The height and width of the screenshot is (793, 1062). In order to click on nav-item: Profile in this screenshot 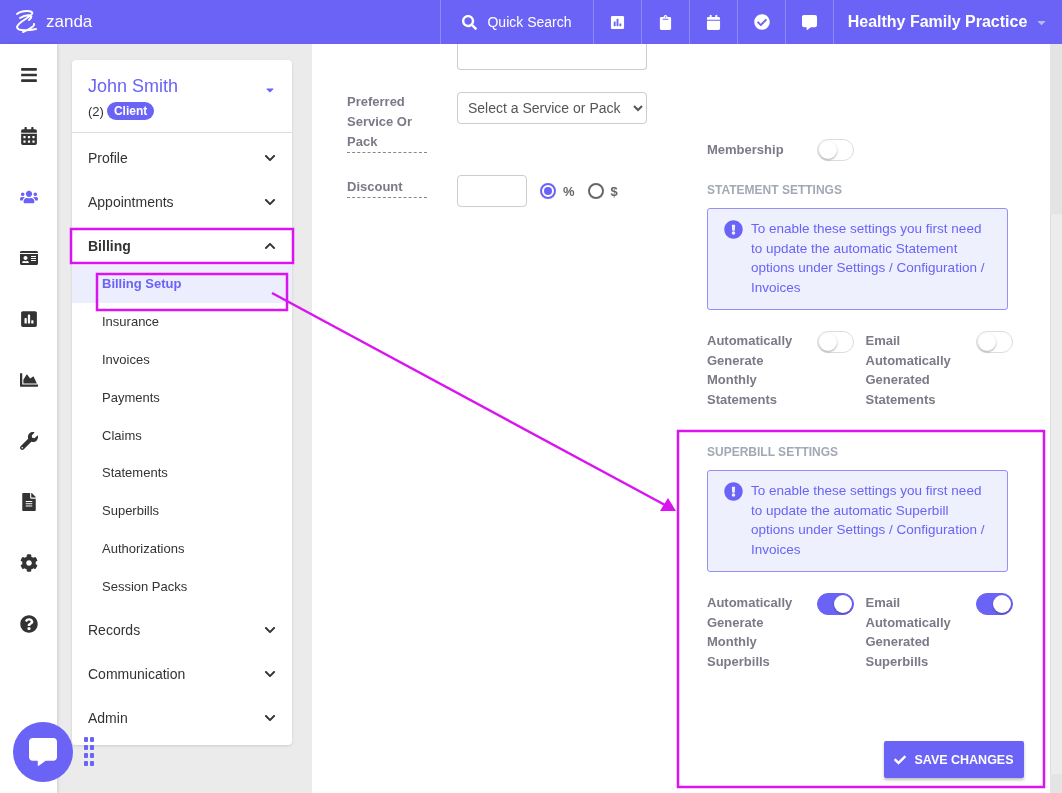, I will do `click(182, 155)`.